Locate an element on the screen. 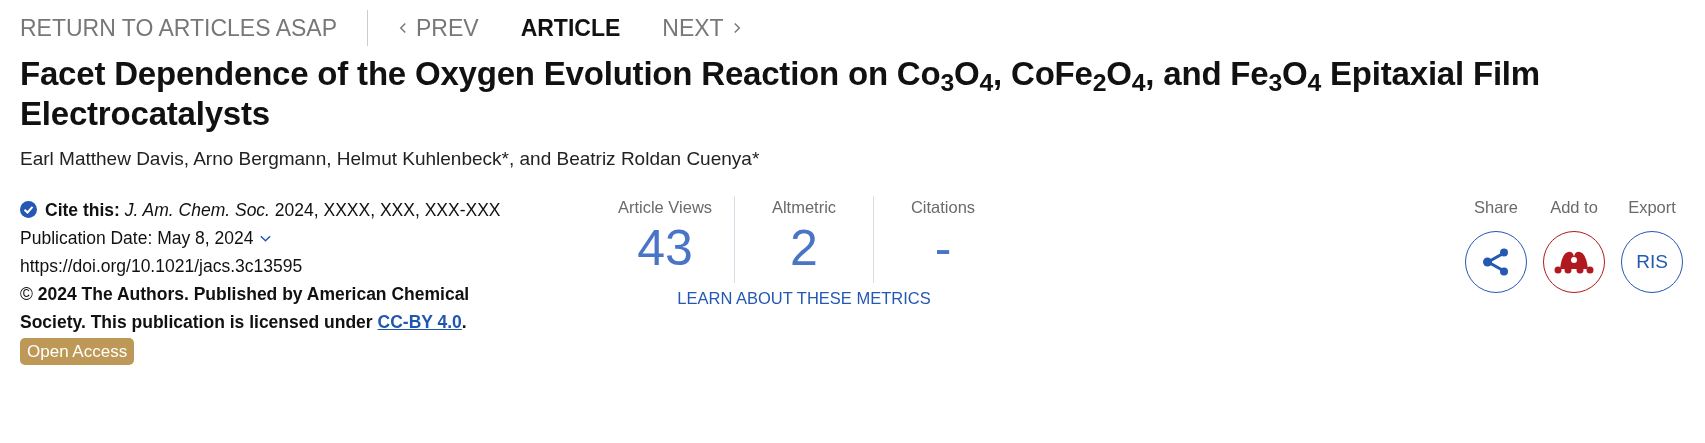  metric-value: 2 is located at coordinates (804, 248).